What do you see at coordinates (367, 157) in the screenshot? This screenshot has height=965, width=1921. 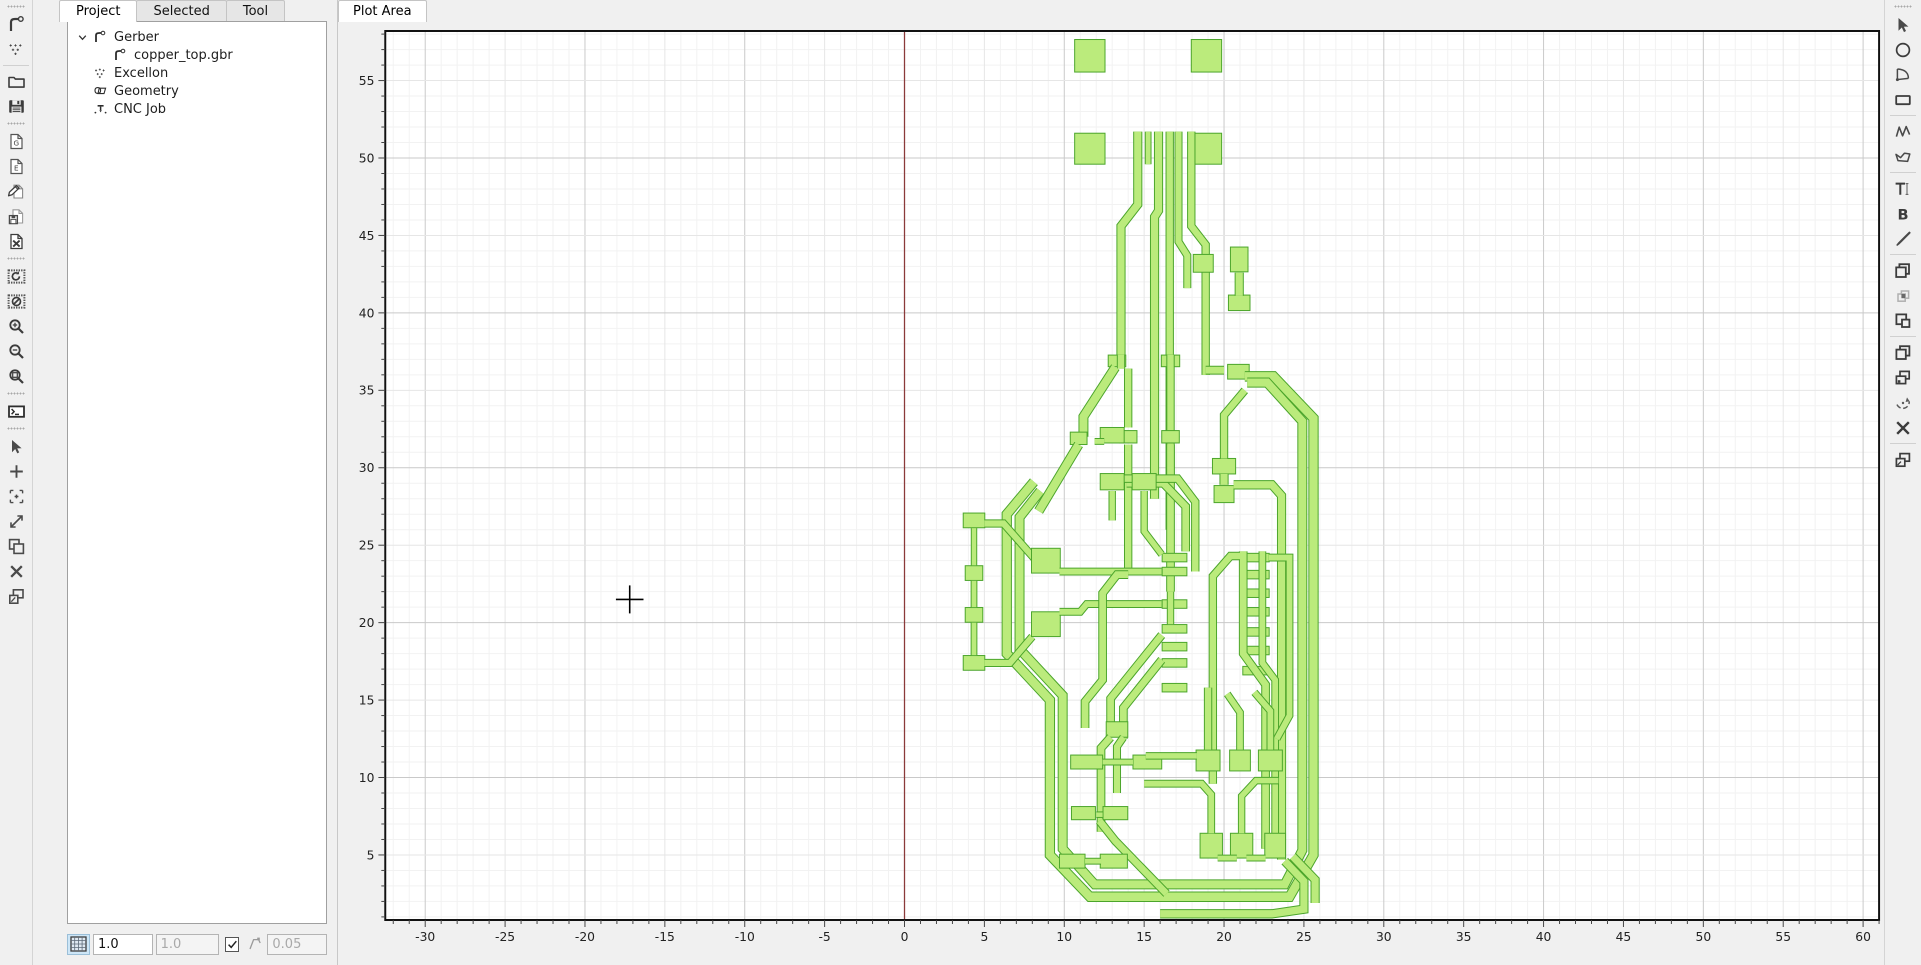 I see `svg-text: 50` at bounding box center [367, 157].